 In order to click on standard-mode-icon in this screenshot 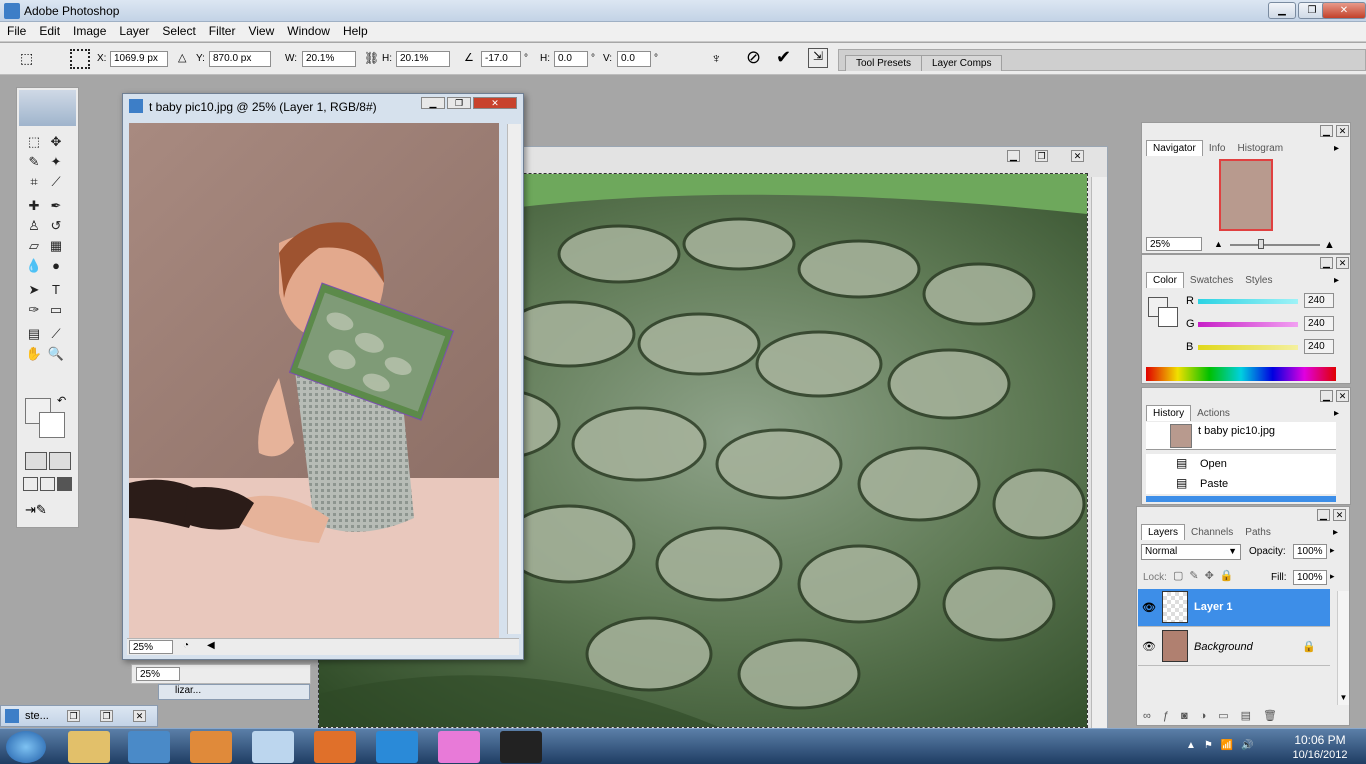, I will do `click(36, 461)`.